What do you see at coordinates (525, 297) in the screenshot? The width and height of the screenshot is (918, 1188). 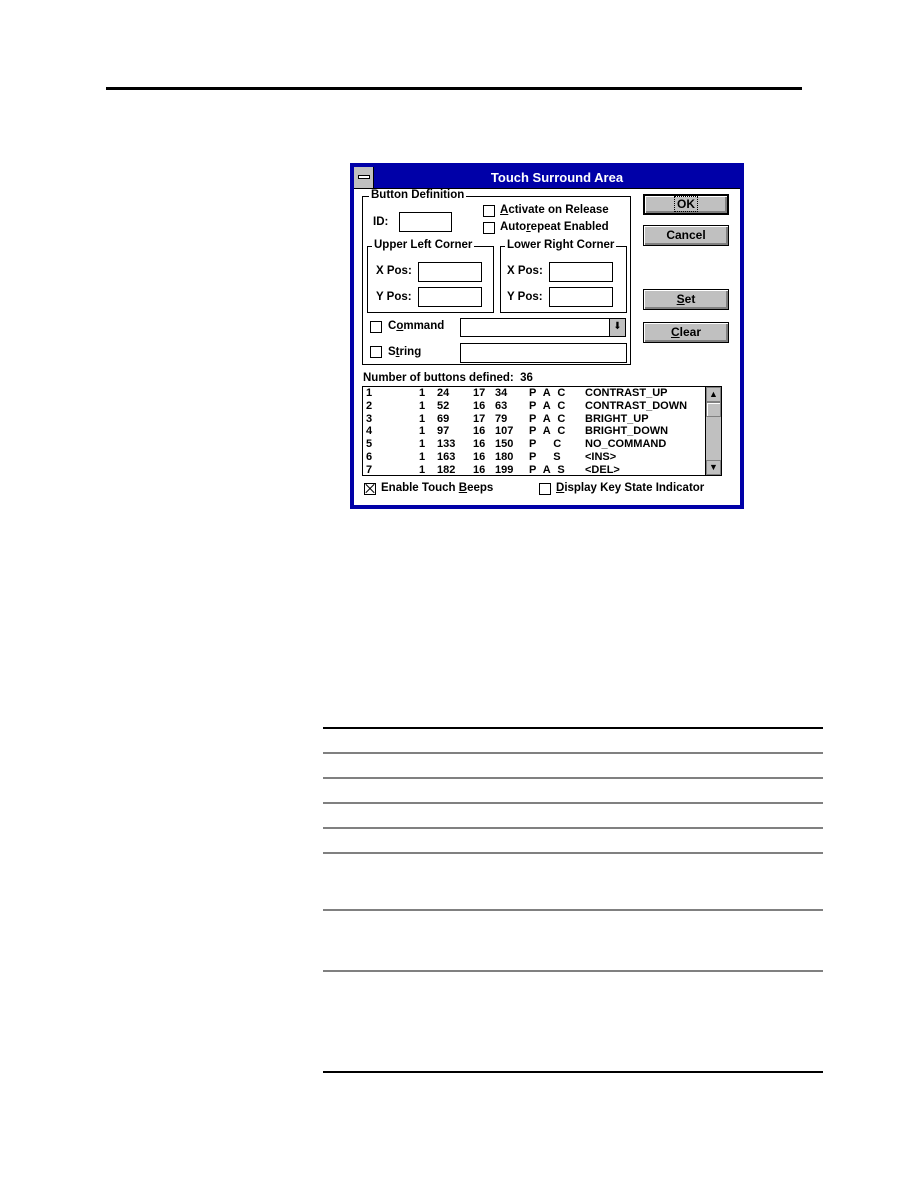 I see `lower-right-y-label: Y Pos:` at bounding box center [525, 297].